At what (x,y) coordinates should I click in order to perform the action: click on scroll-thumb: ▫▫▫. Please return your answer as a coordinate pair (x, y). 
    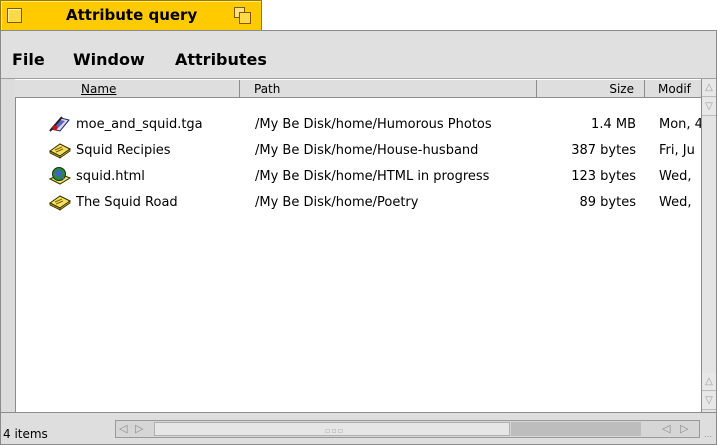
    Looking at the image, I should click on (332, 429).